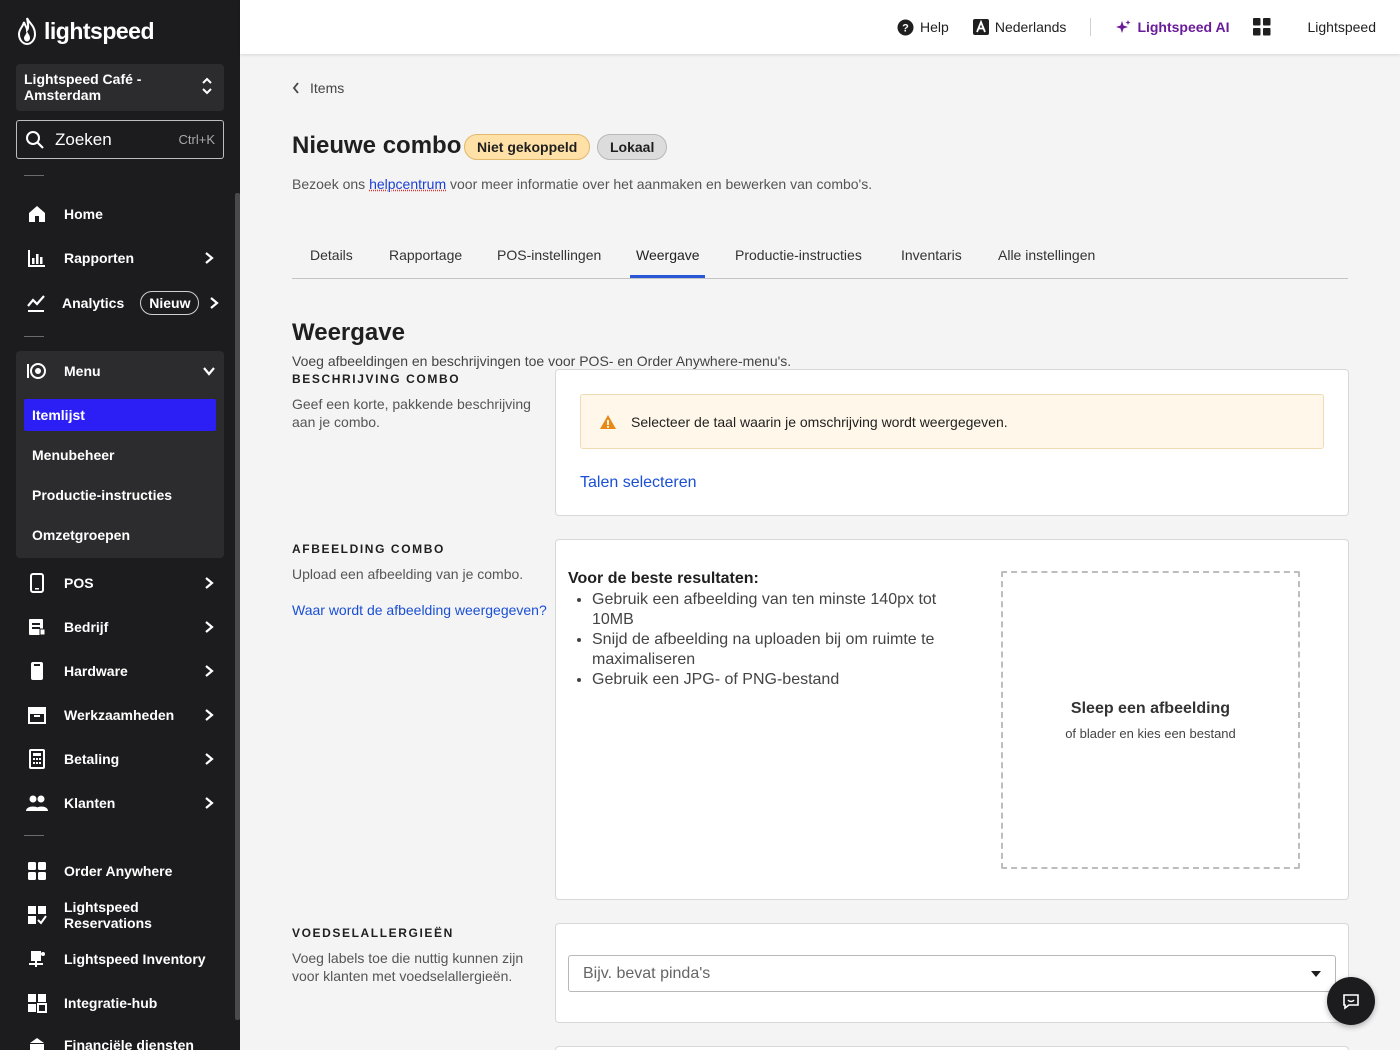 This screenshot has height=1050, width=1400. I want to click on brand-logo: lightspeed, so click(85, 31).